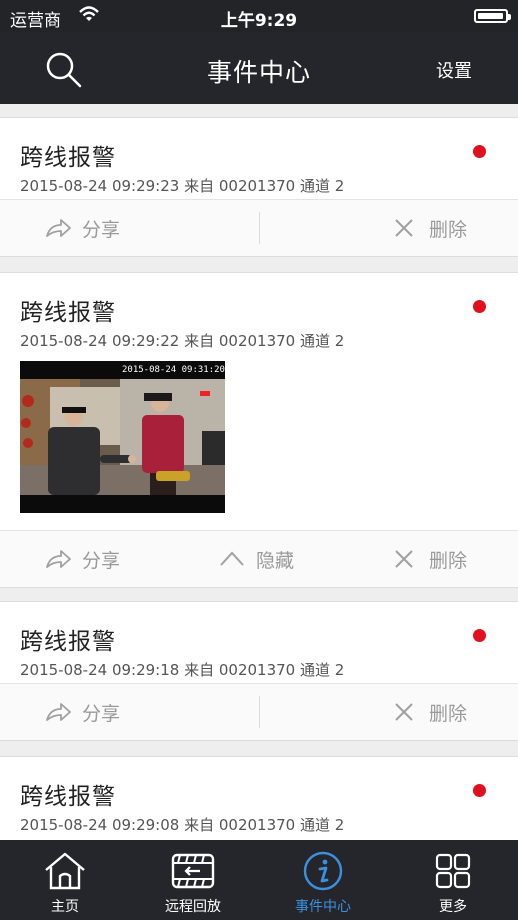 The width and height of the screenshot is (518, 920). What do you see at coordinates (100, 670) in the screenshot?
I see `event-timestamp: 2015-08-24 09:29:18` at bounding box center [100, 670].